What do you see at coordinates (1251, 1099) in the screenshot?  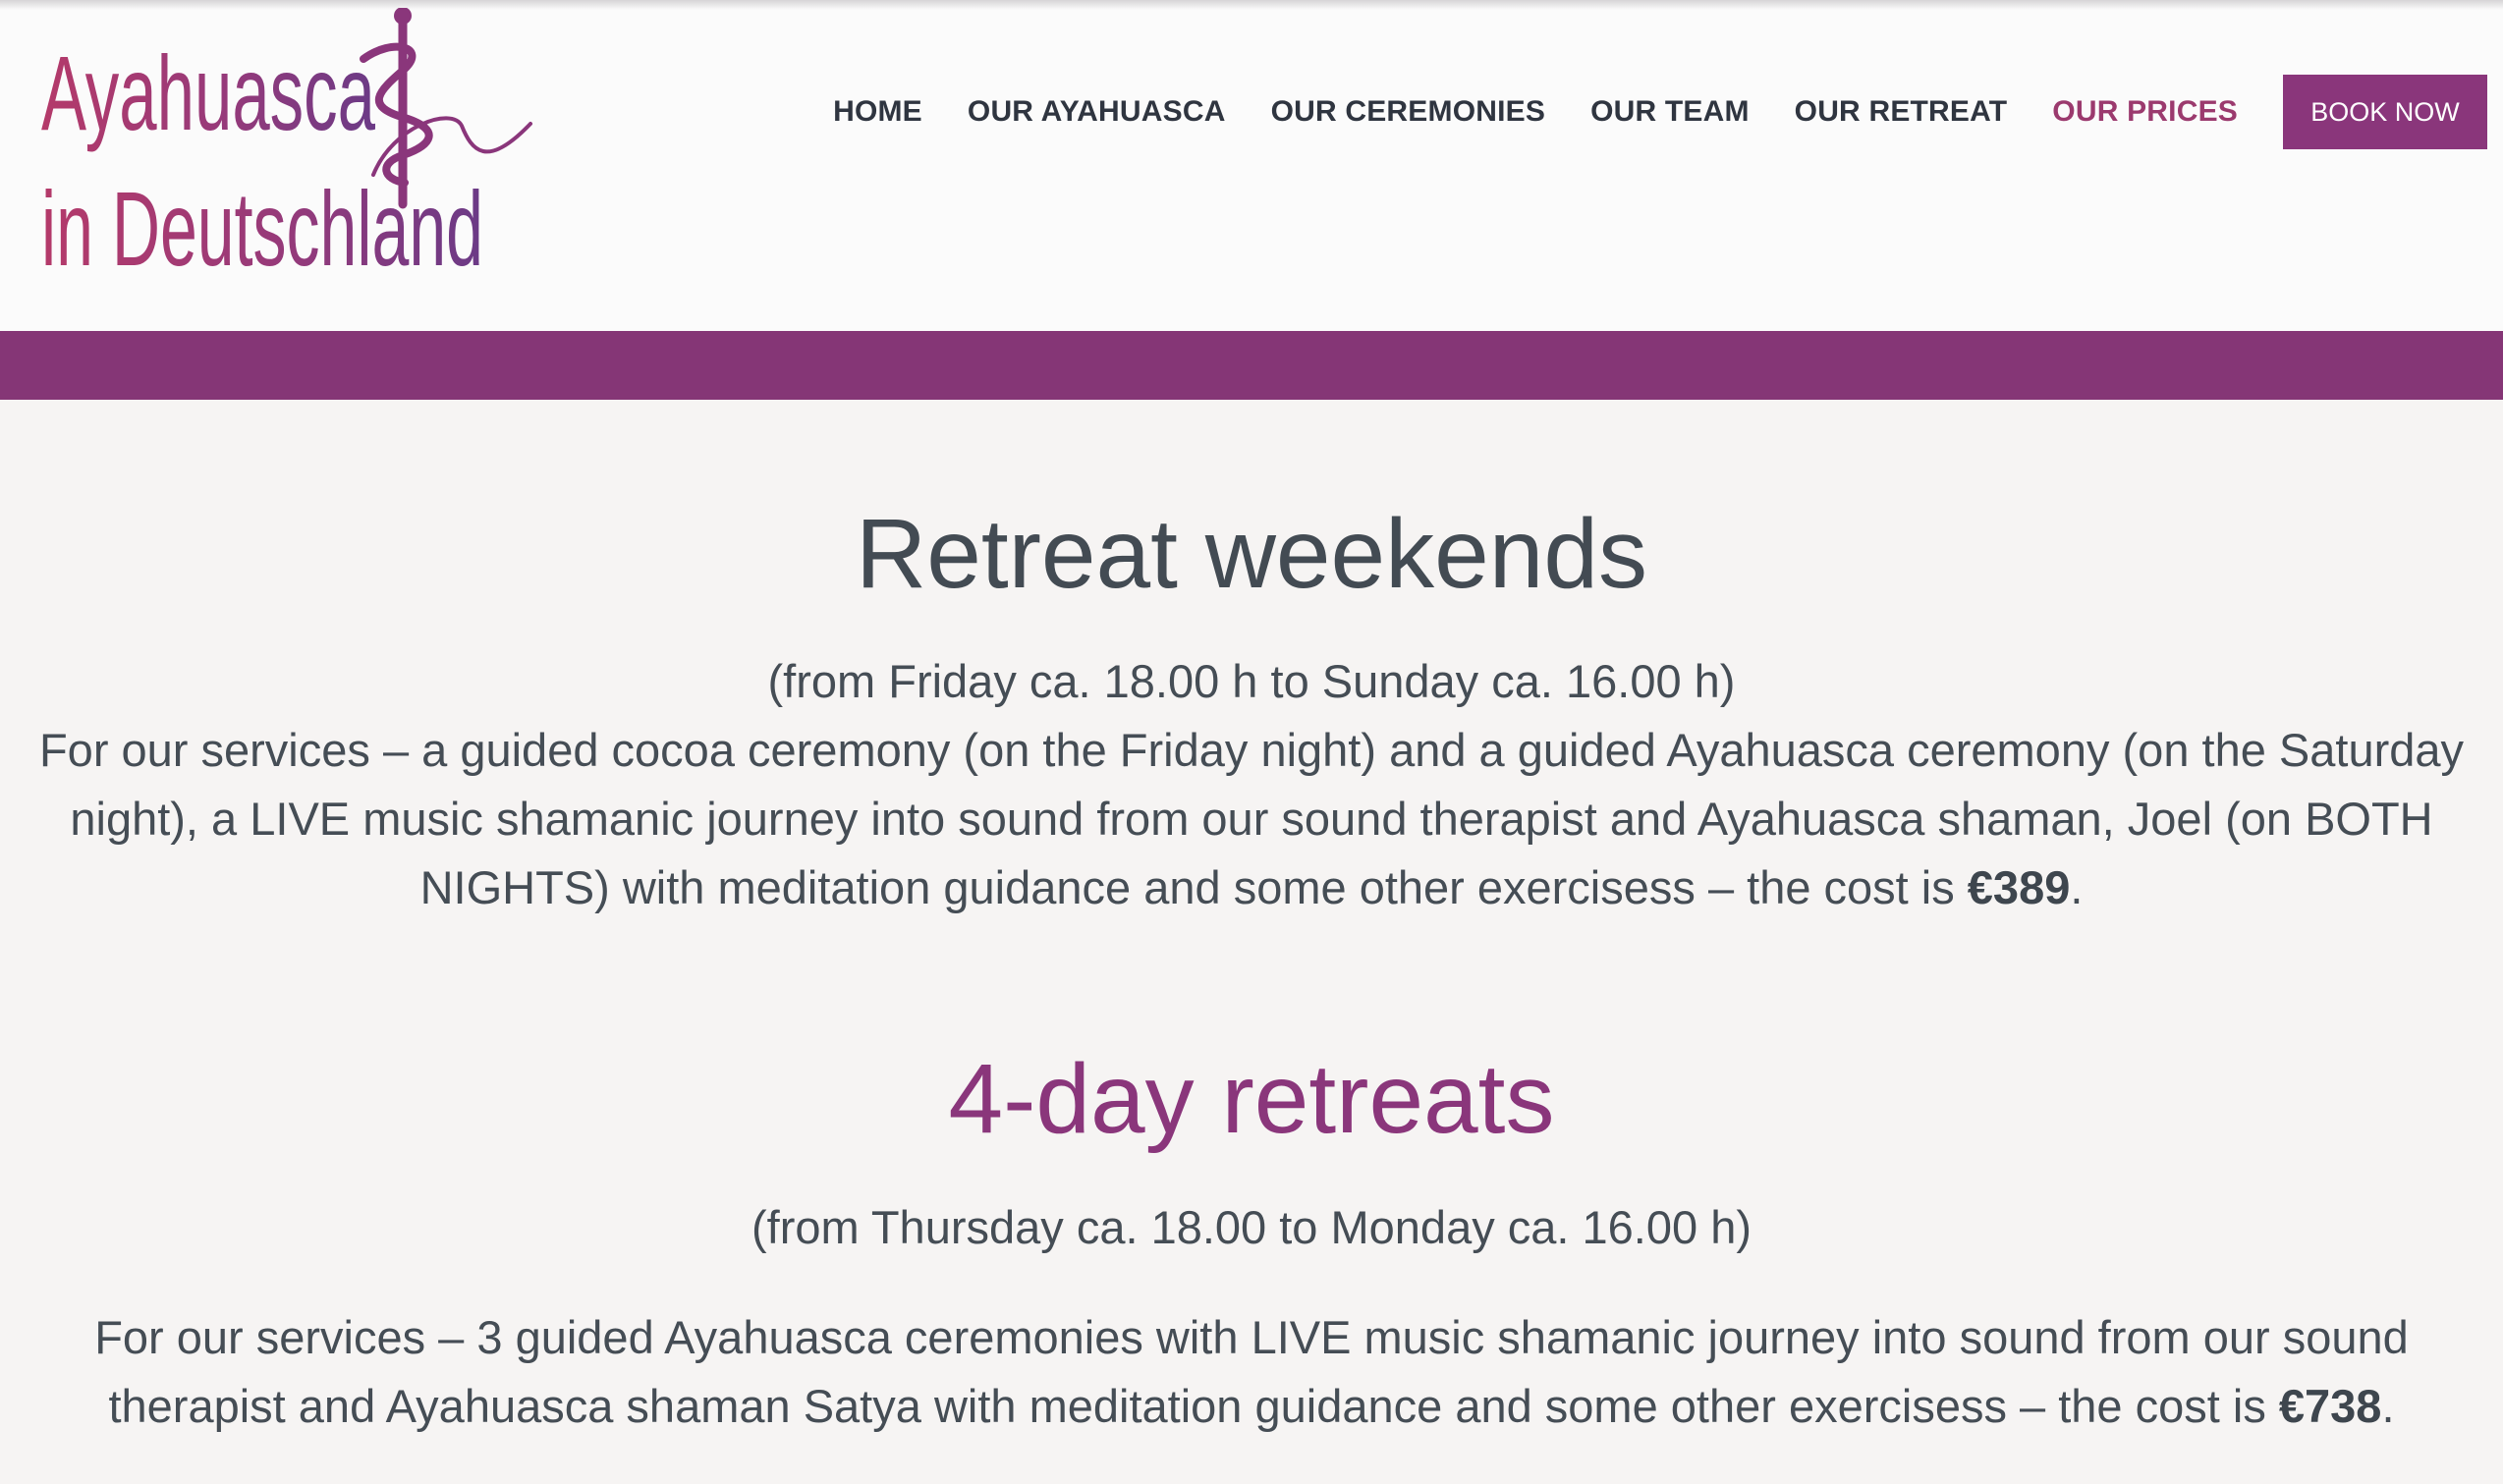 I see `fourday-title: 4-day retreats` at bounding box center [1251, 1099].